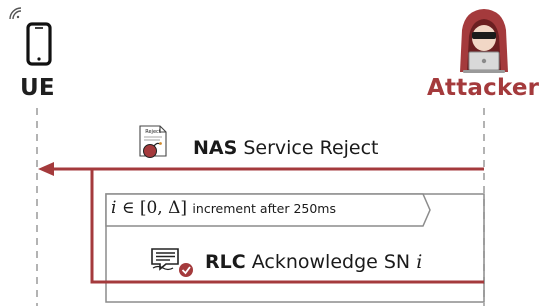 The height and width of the screenshot is (306, 539). I want to click on reject-document-bomb-icon: Reject, so click(153, 141).